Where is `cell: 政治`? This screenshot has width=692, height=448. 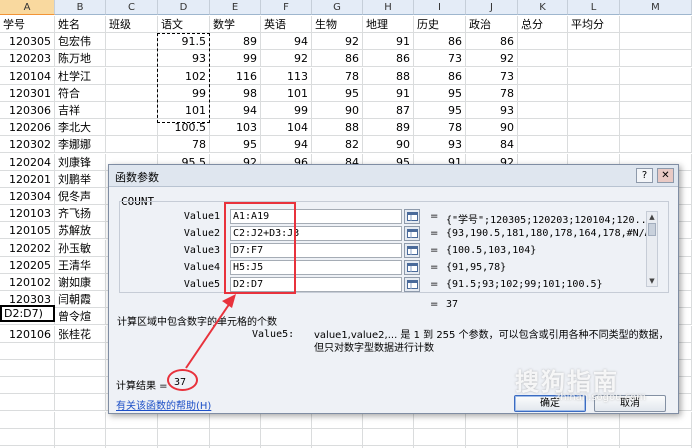
cell: 政治 is located at coordinates (492, 24).